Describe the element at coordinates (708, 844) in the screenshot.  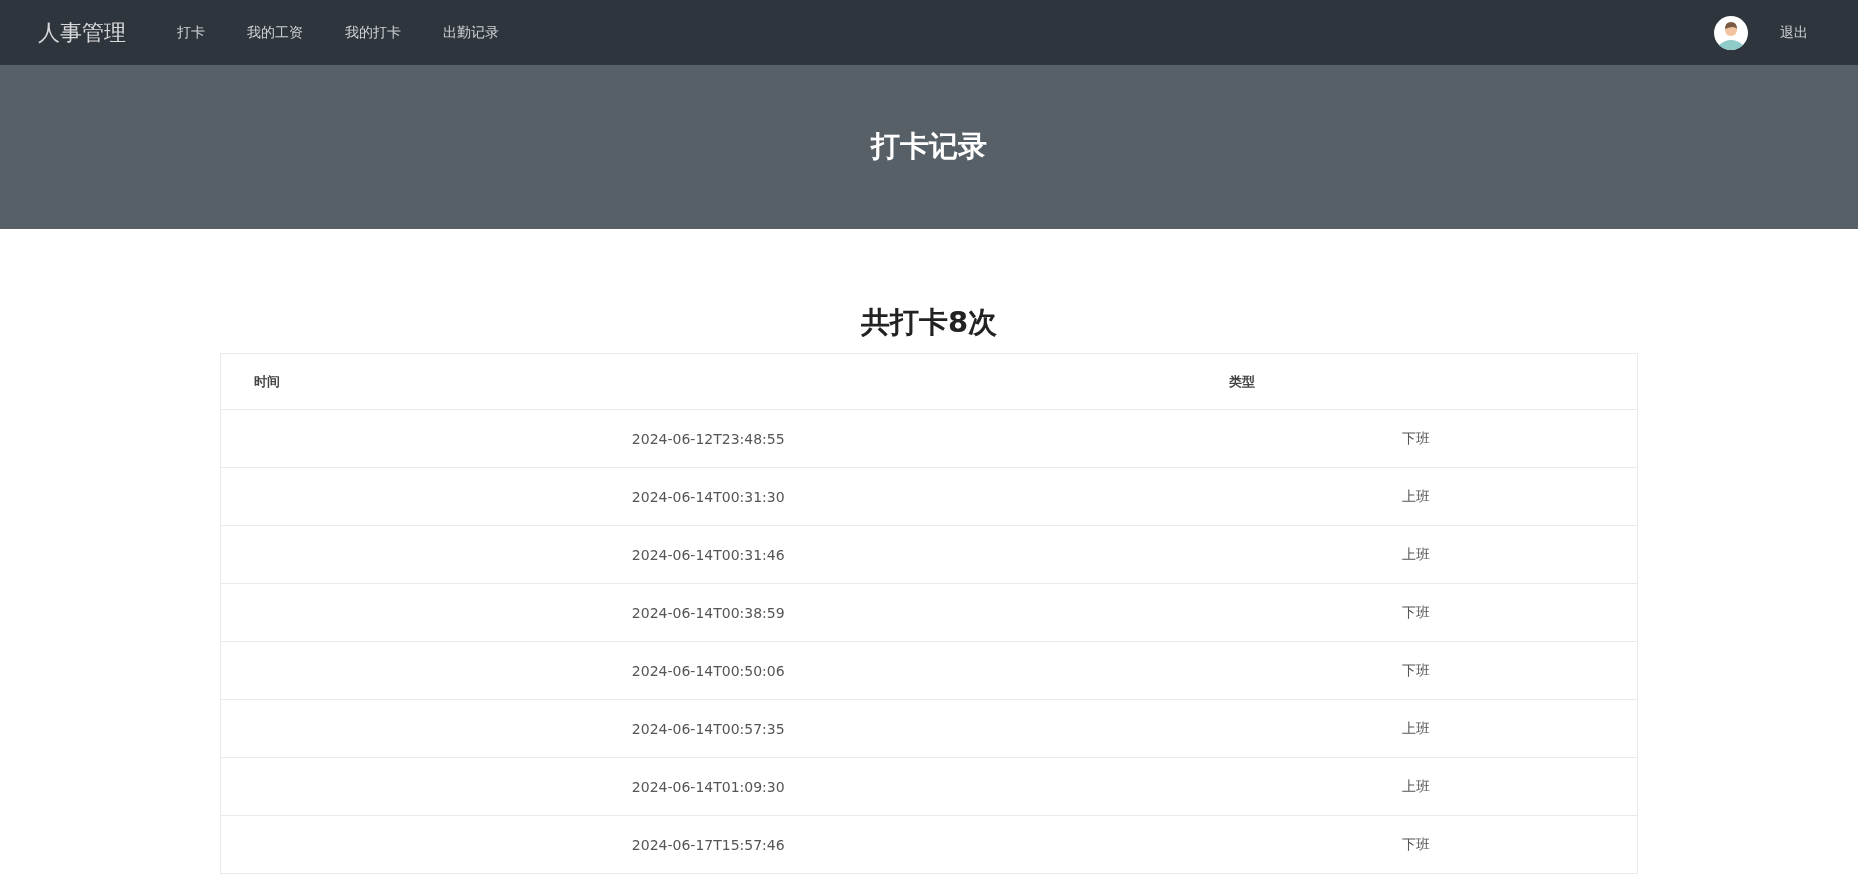
I see `table-cell: 2024-06-17T15:57:46` at that location.